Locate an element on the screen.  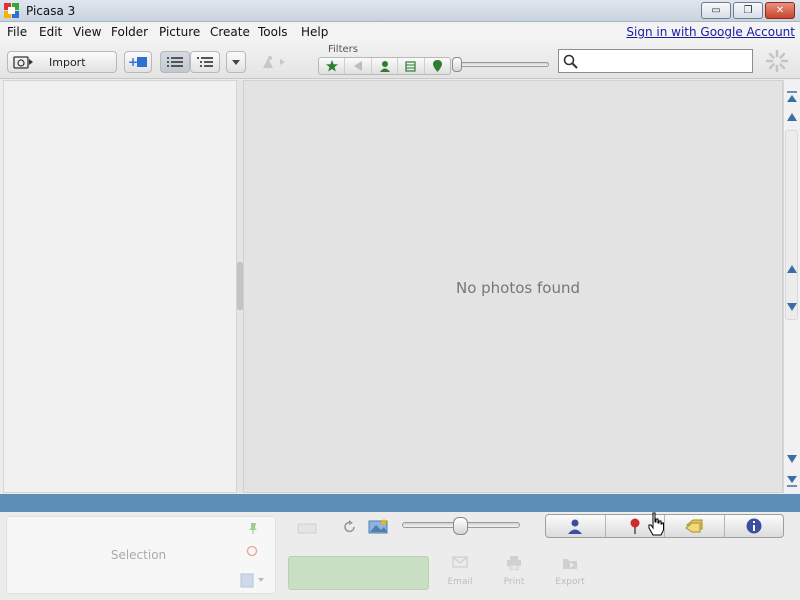
import-button: Import is located at coordinates (62, 62).